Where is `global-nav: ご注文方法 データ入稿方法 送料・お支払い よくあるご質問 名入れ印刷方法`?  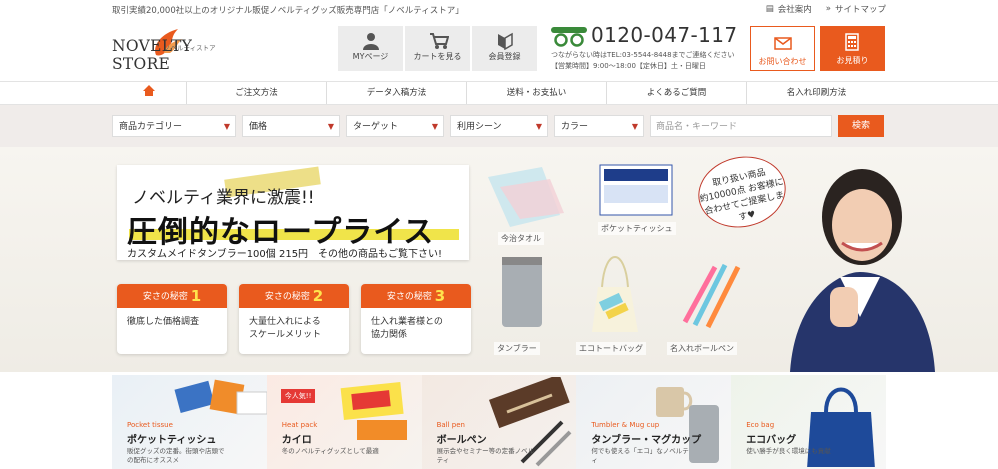
global-nav: ご注文方法 データ入稿方法 送料・お支払い よくあるご質問 名入れ印刷方法 is located at coordinates (499, 93).